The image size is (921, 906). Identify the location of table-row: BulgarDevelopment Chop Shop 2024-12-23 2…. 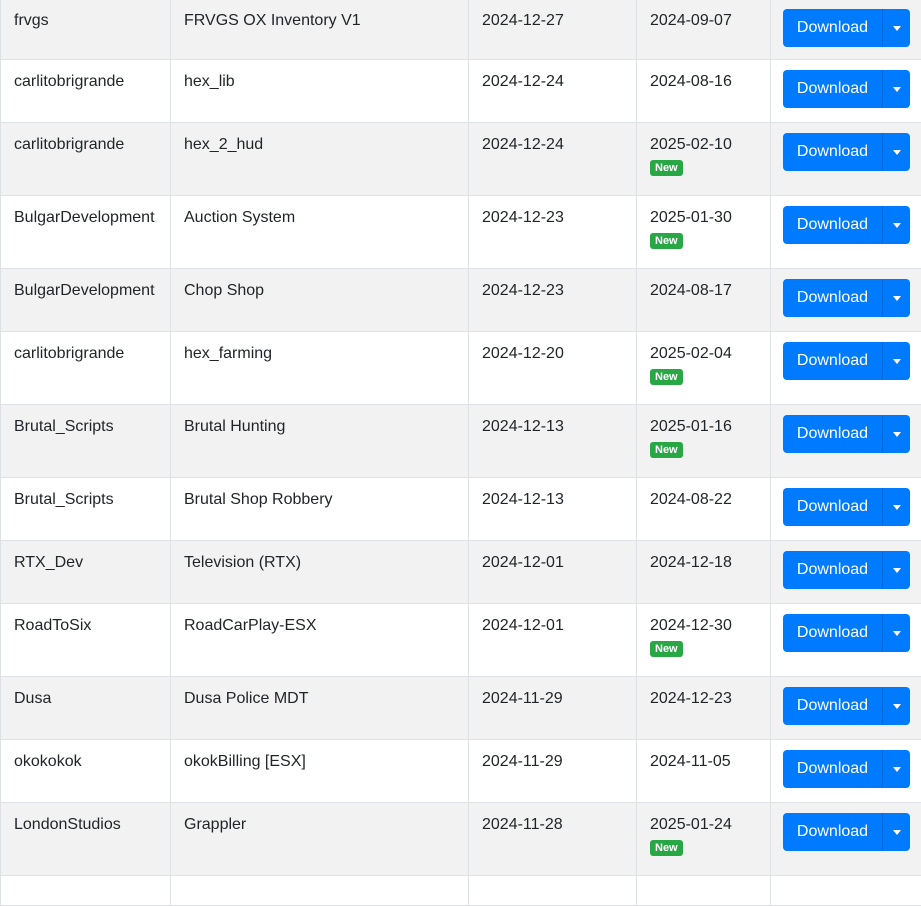
(461, 300).